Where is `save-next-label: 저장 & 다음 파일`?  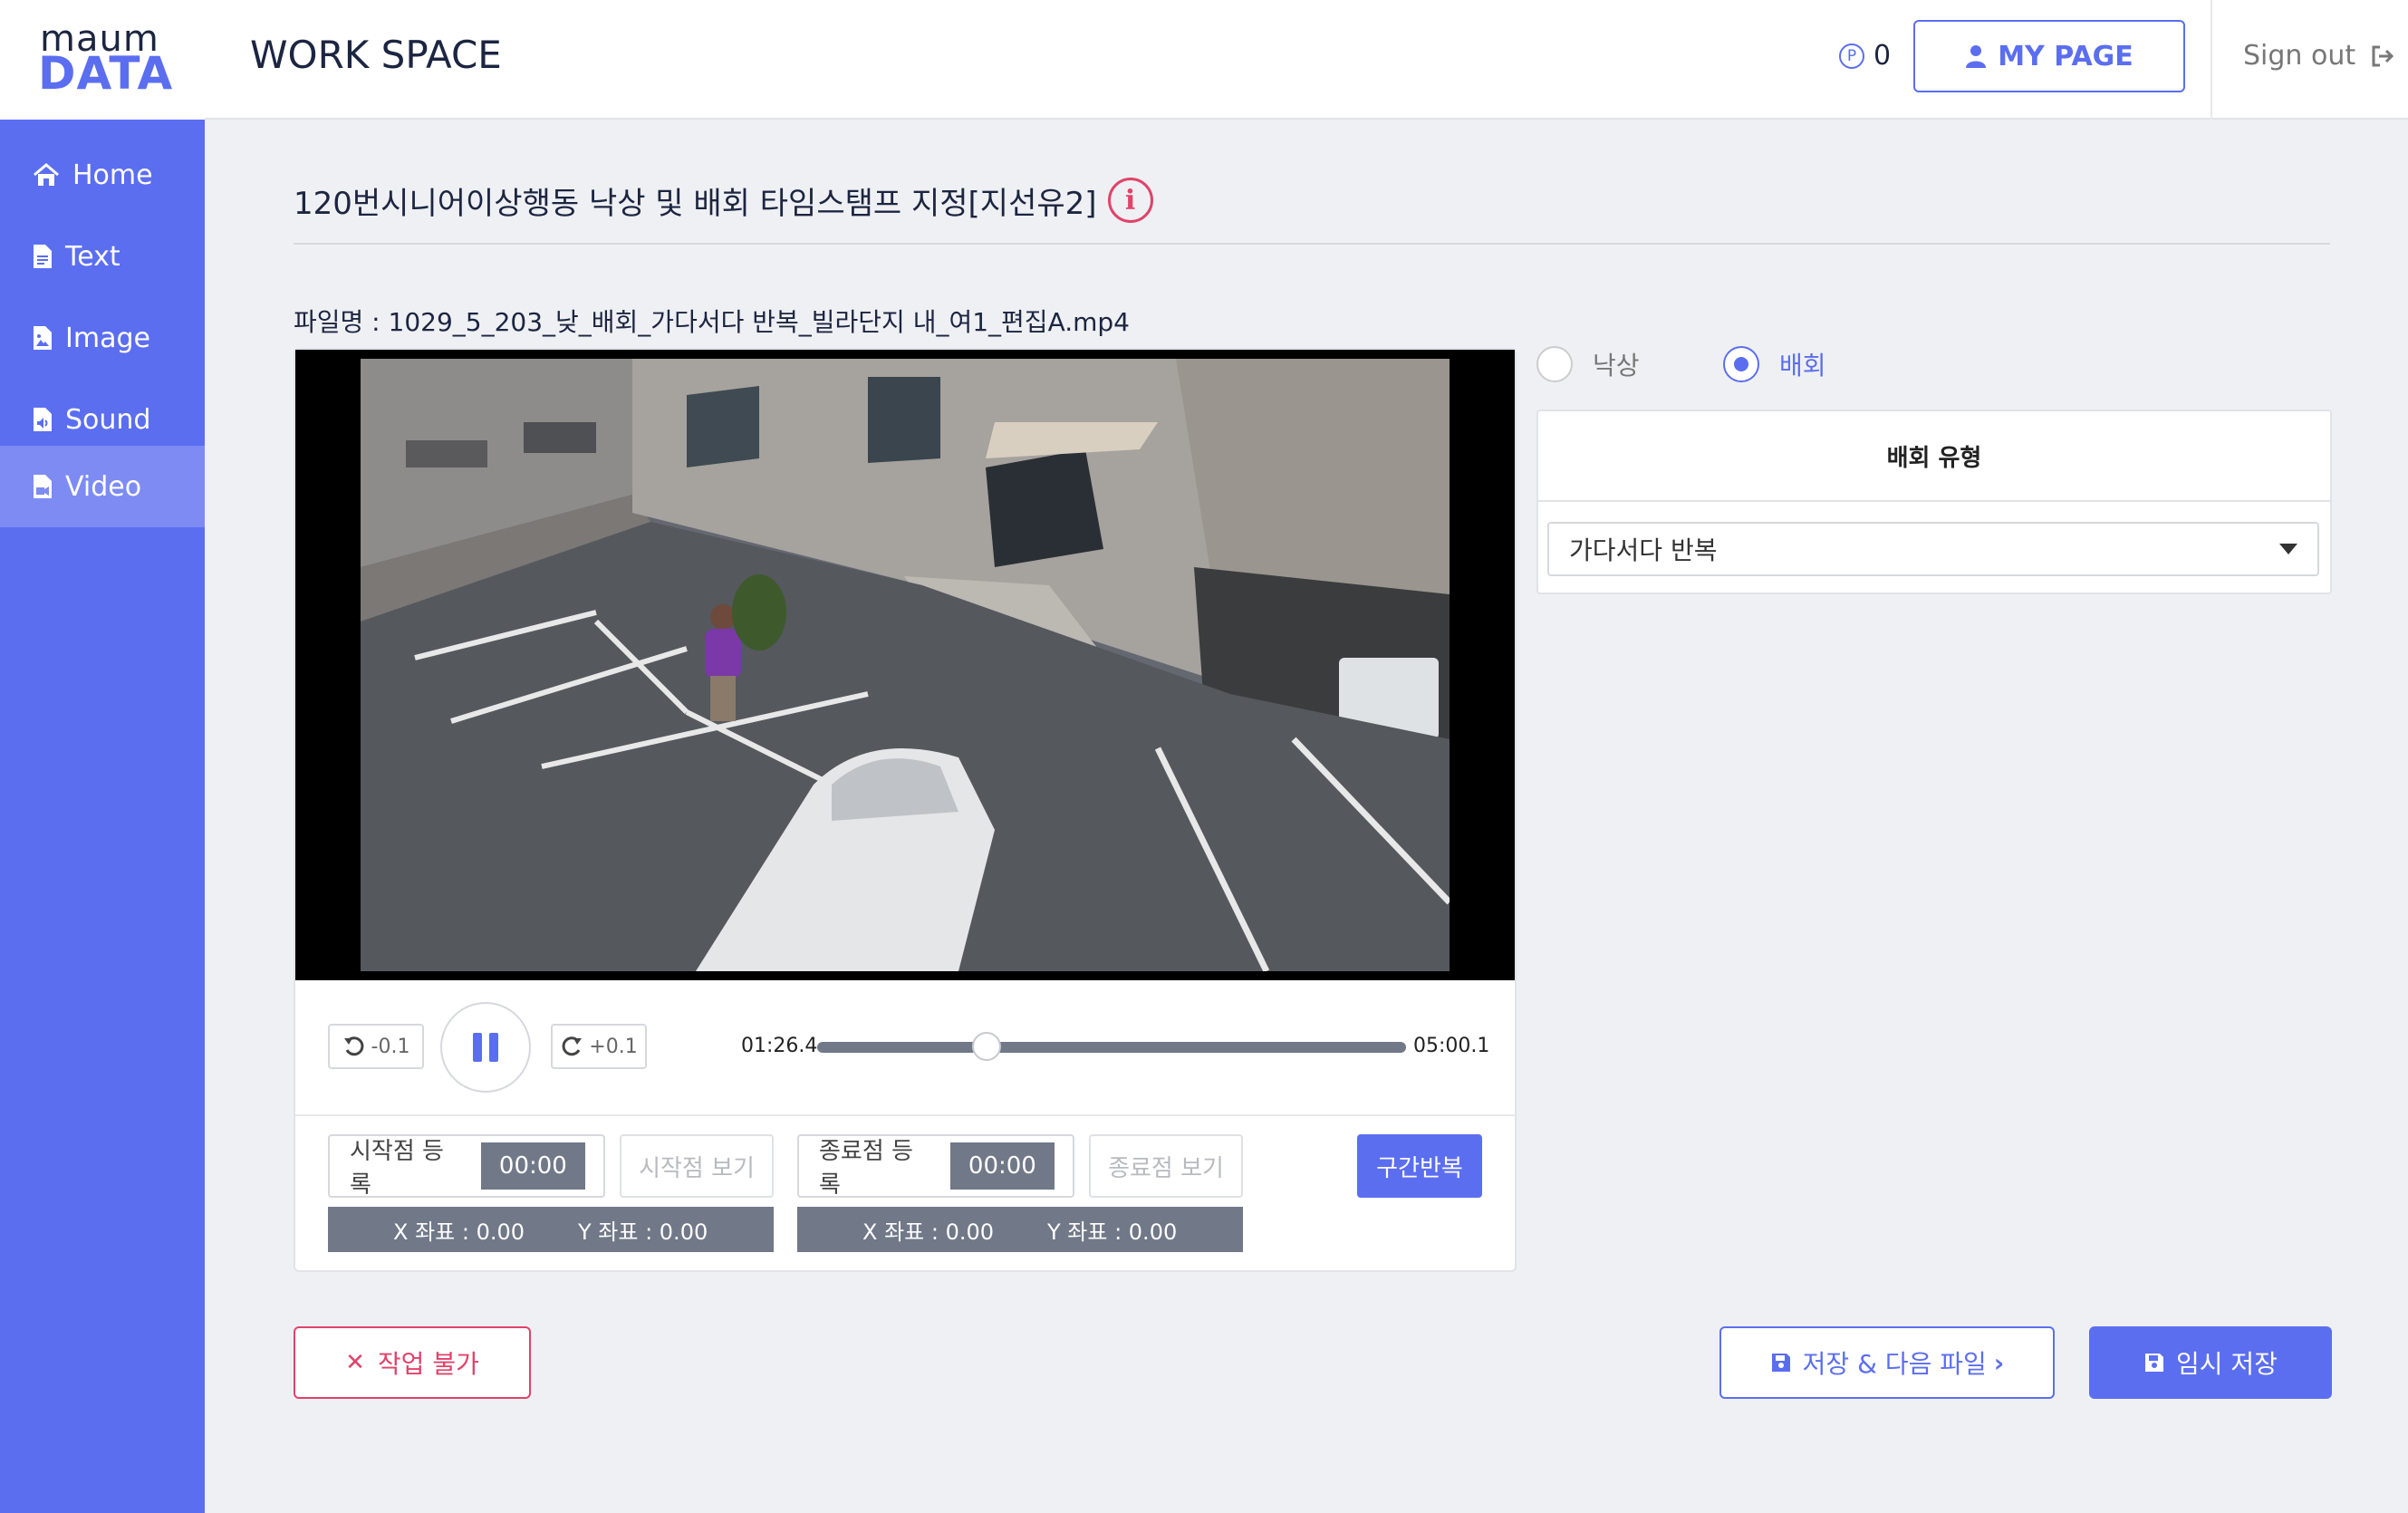 save-next-label: 저장 & 다음 파일 is located at coordinates (1894, 1364).